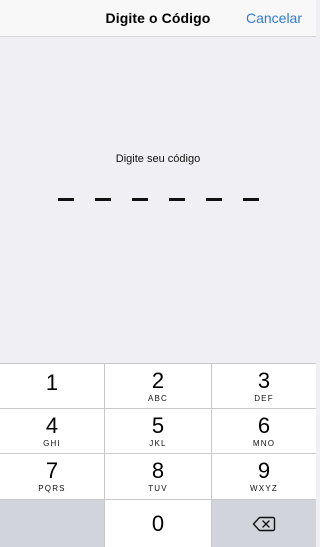 The height and width of the screenshot is (547, 320). I want to click on key-5: 5 JKL, so click(158, 431).